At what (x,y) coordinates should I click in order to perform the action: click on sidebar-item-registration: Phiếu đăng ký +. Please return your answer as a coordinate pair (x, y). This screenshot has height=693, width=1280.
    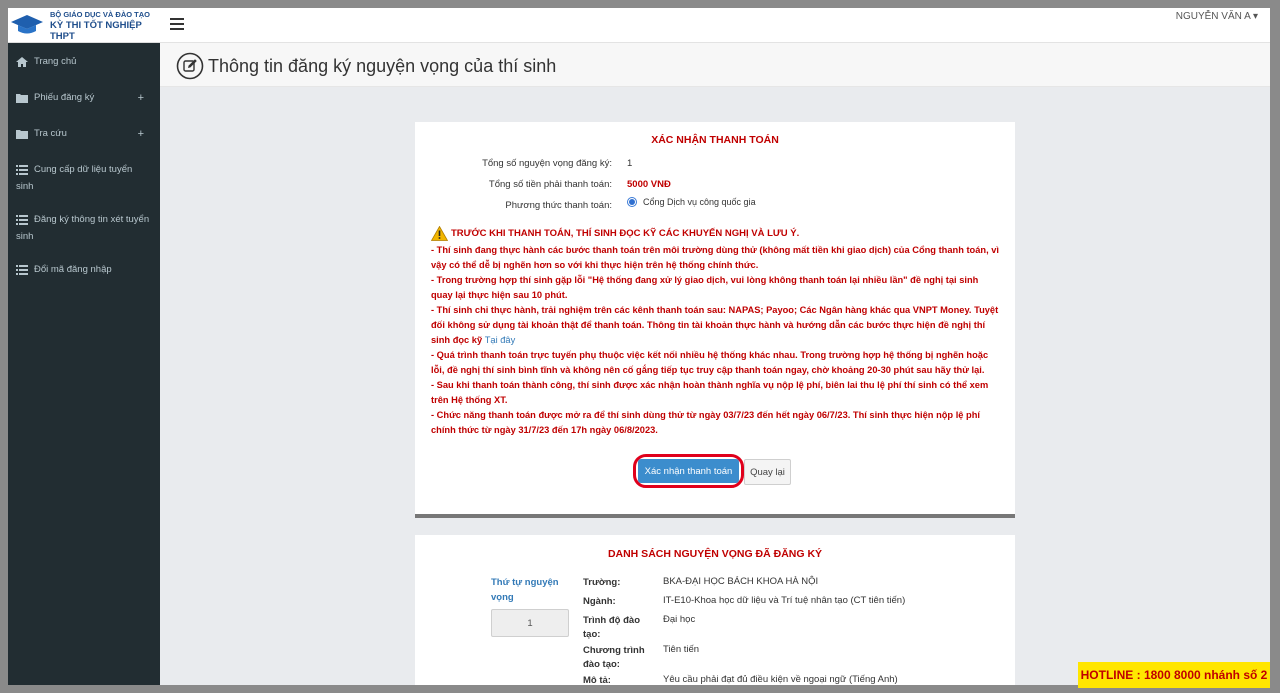
    Looking at the image, I should click on (84, 97).